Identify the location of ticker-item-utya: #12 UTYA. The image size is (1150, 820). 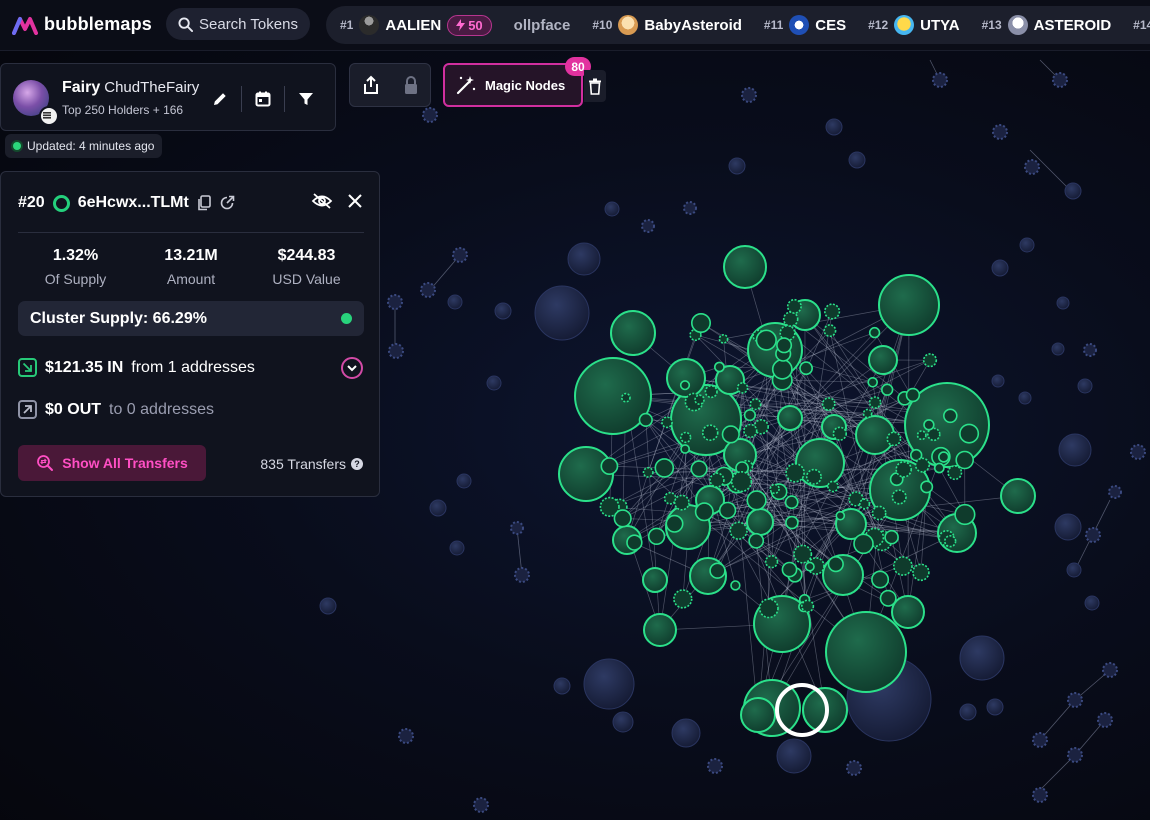
(914, 25).